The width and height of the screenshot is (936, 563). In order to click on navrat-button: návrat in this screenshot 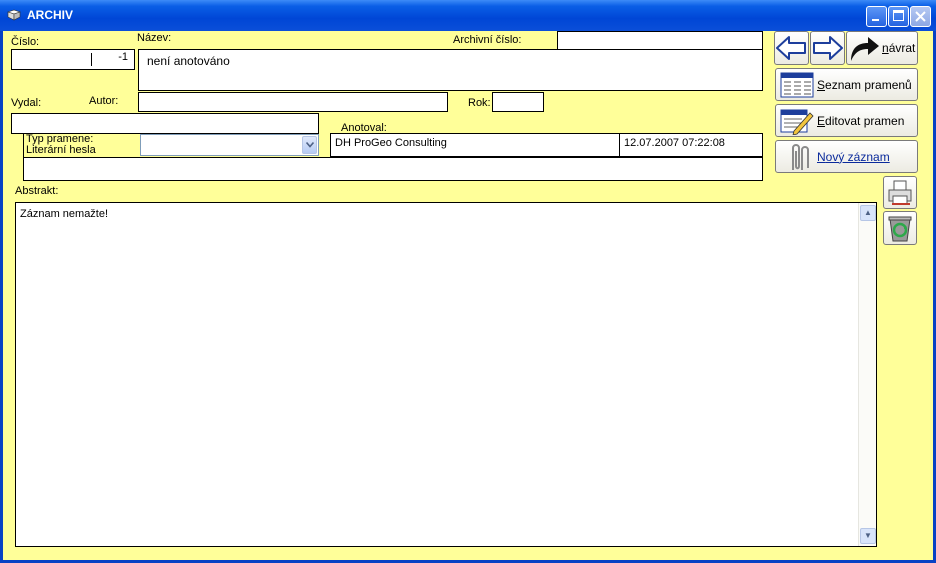, I will do `click(882, 48)`.